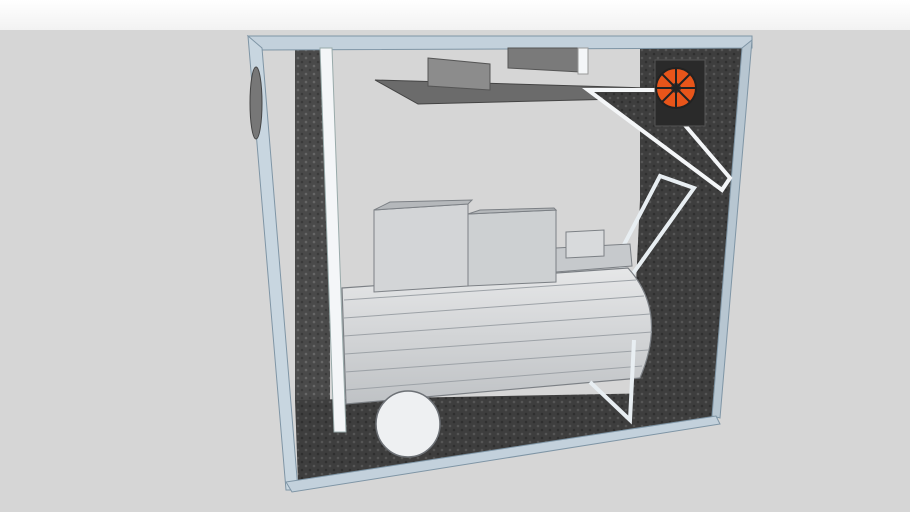 The width and height of the screenshot is (910, 512). What do you see at coordinates (408, 424) in the screenshot?
I see `wheel-icon` at bounding box center [408, 424].